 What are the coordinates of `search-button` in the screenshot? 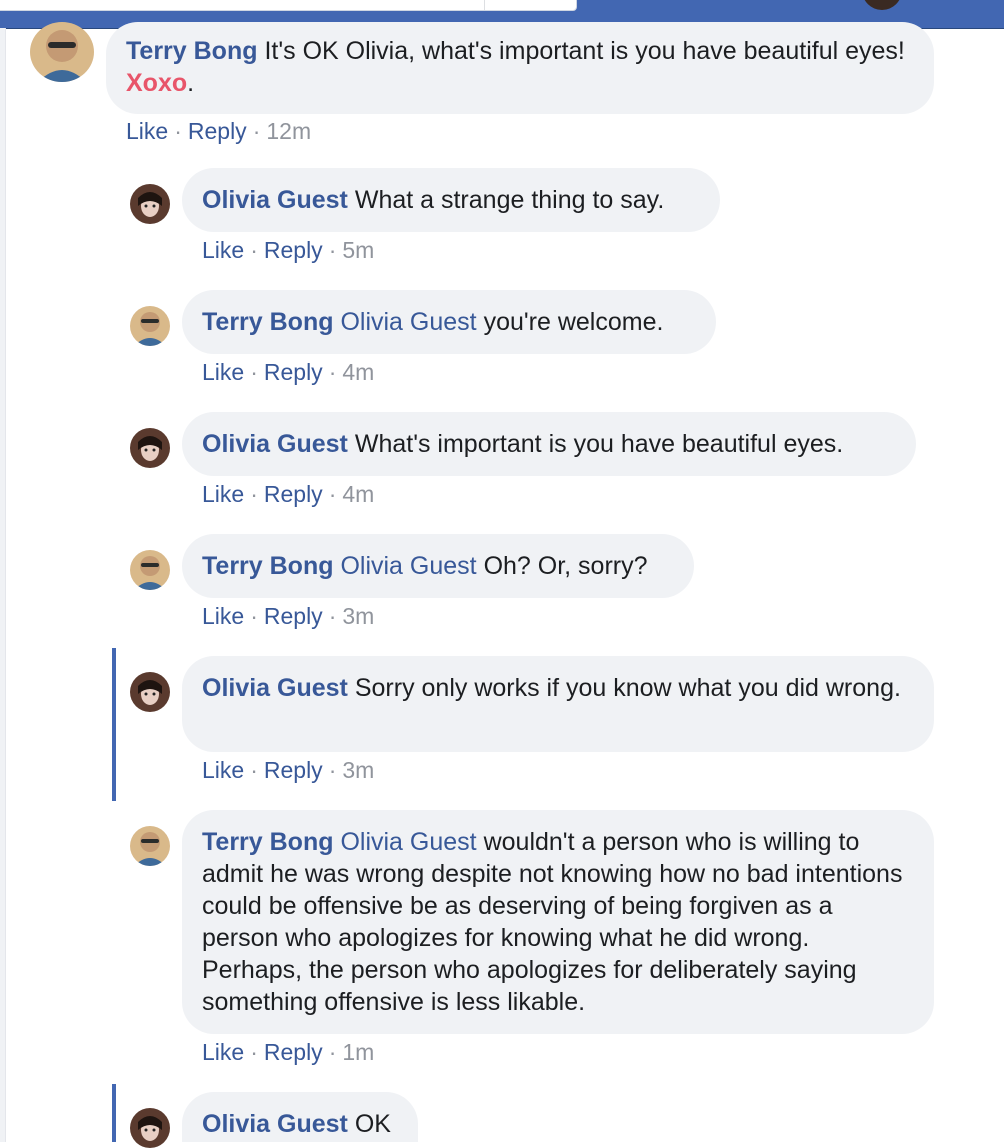 It's located at (484, 5).